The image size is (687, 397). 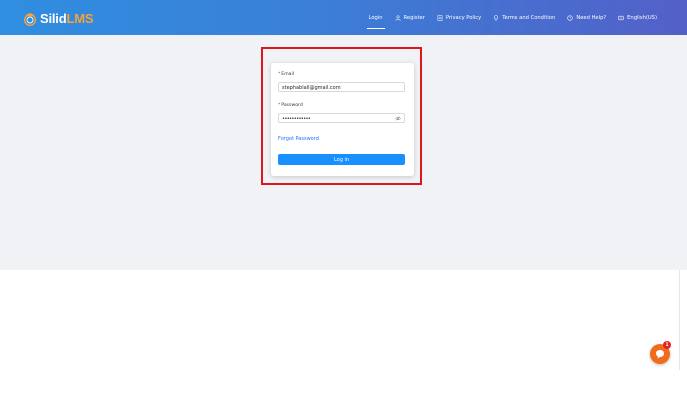 I want to click on question-circle-icon, so click(x=570, y=17).